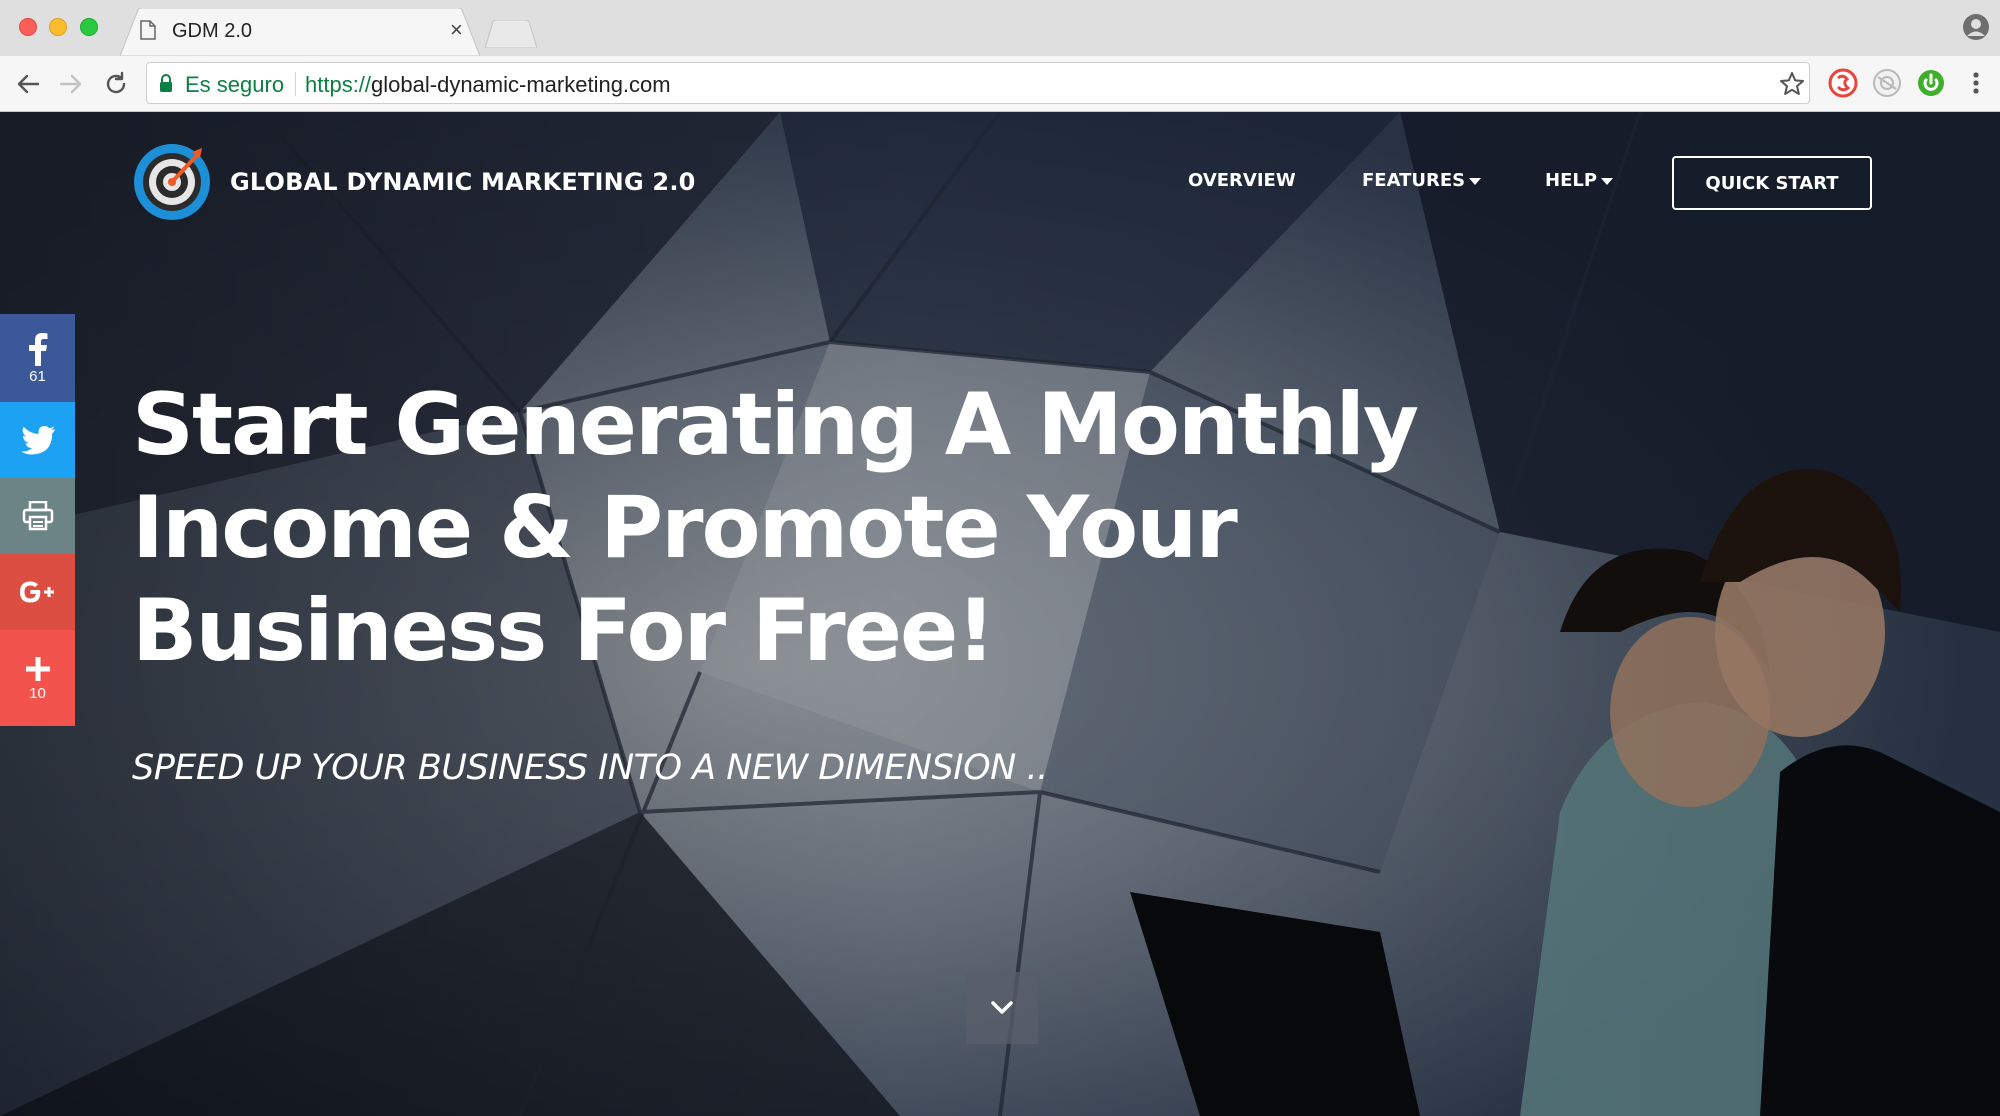 This screenshot has height=1116, width=2000. I want to click on nav-overview: OVERVIEW, so click(1242, 180).